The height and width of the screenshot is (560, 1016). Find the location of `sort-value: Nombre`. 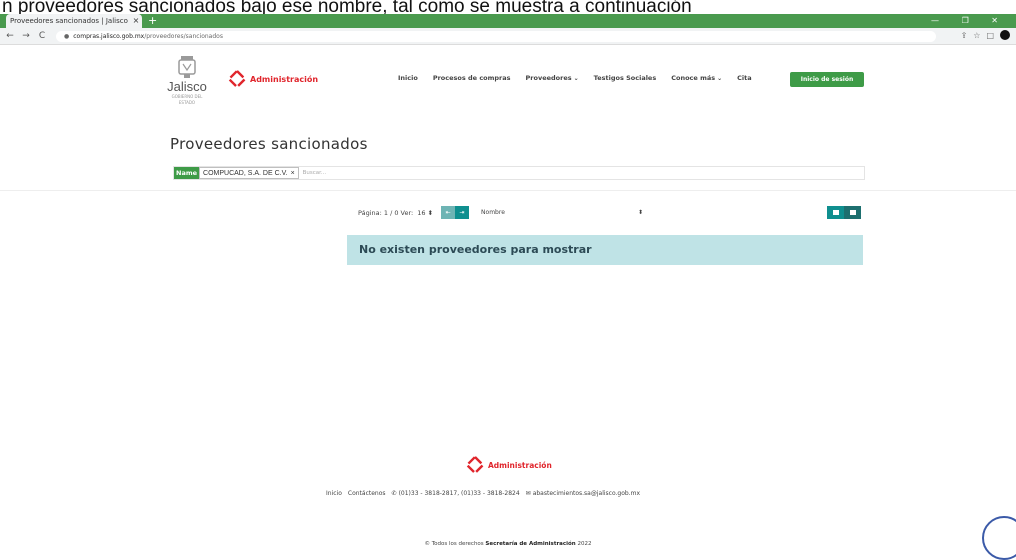

sort-value: Nombre is located at coordinates (493, 212).